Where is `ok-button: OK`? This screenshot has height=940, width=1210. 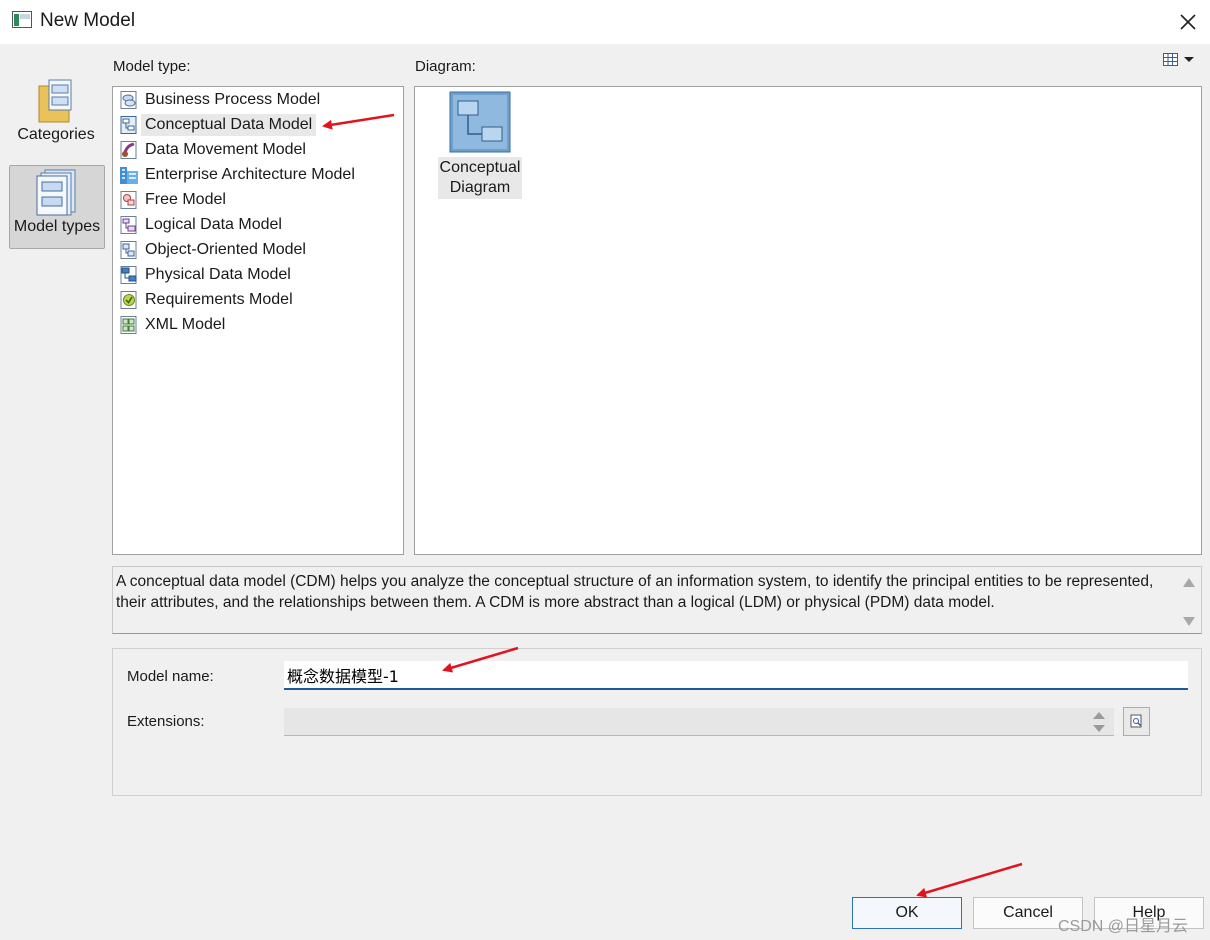
ok-button: OK is located at coordinates (907, 913).